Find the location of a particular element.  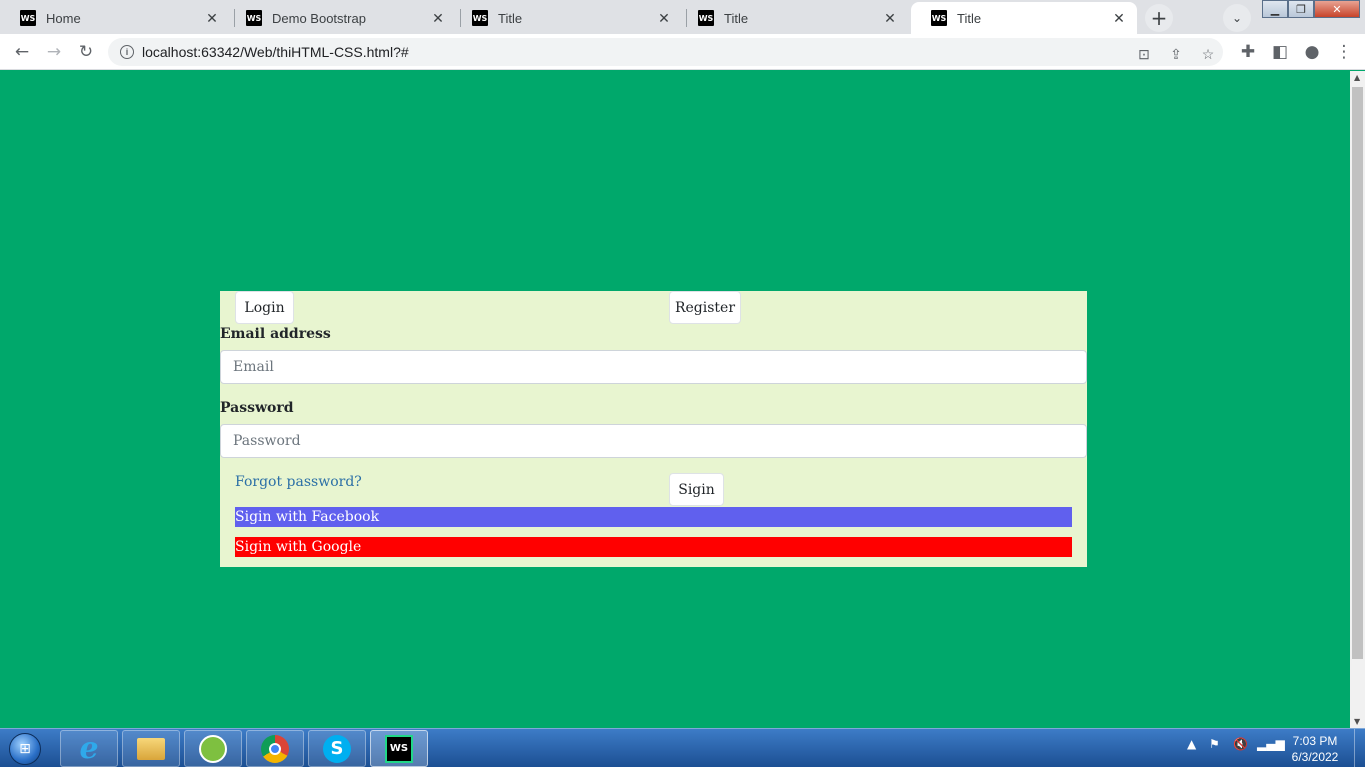

new-tab-button: + is located at coordinates (1159, 18).